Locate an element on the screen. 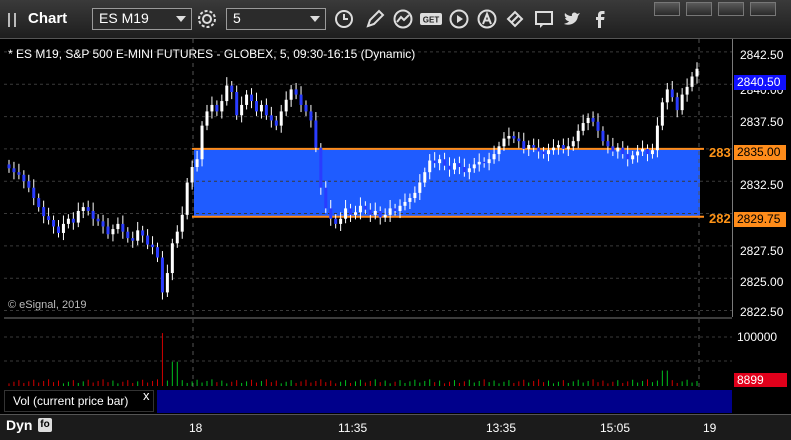 This screenshot has height=440, width=791. volume-axis-label: 100000 is located at coordinates (757, 337).